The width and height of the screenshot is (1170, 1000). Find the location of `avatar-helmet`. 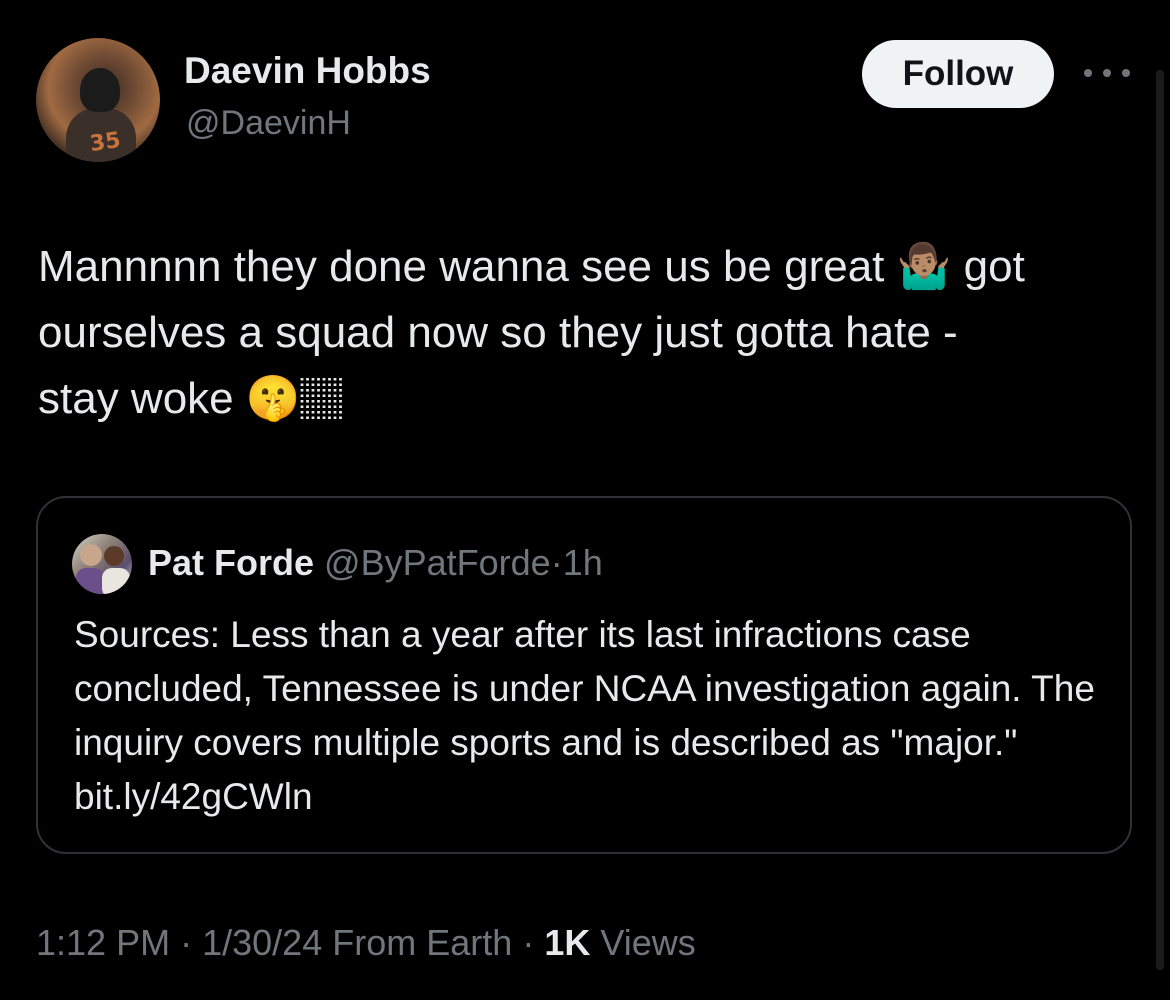

avatar-helmet is located at coordinates (100, 90).